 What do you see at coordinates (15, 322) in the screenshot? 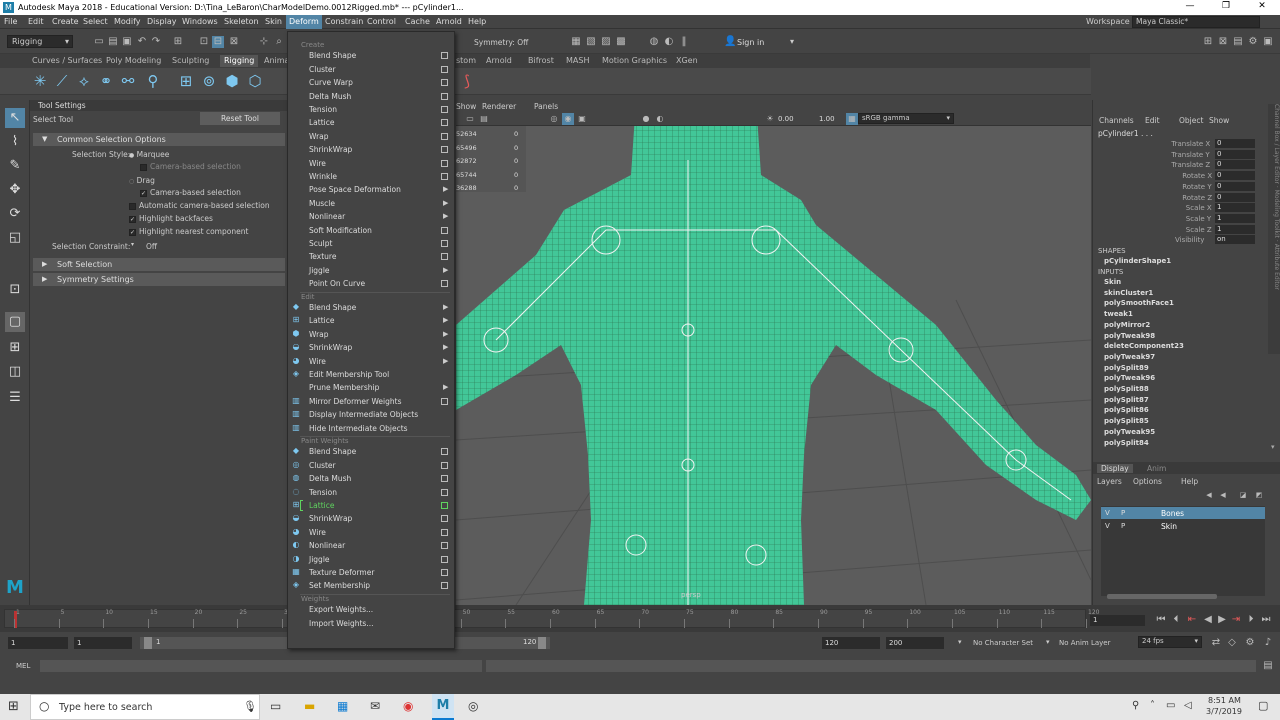
I see `single-view-icon: ▢` at bounding box center [15, 322].